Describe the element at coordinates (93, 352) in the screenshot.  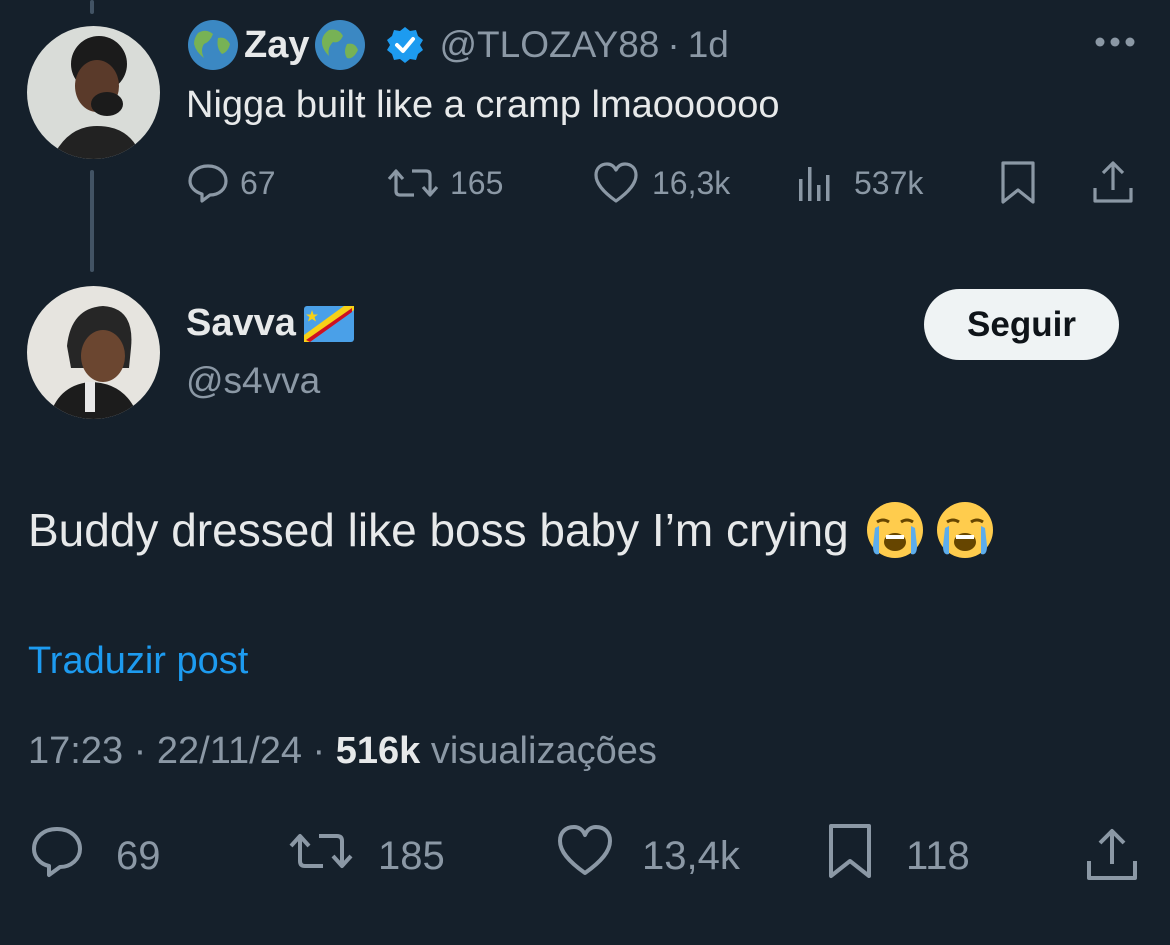
I see `avatar-savva` at that location.